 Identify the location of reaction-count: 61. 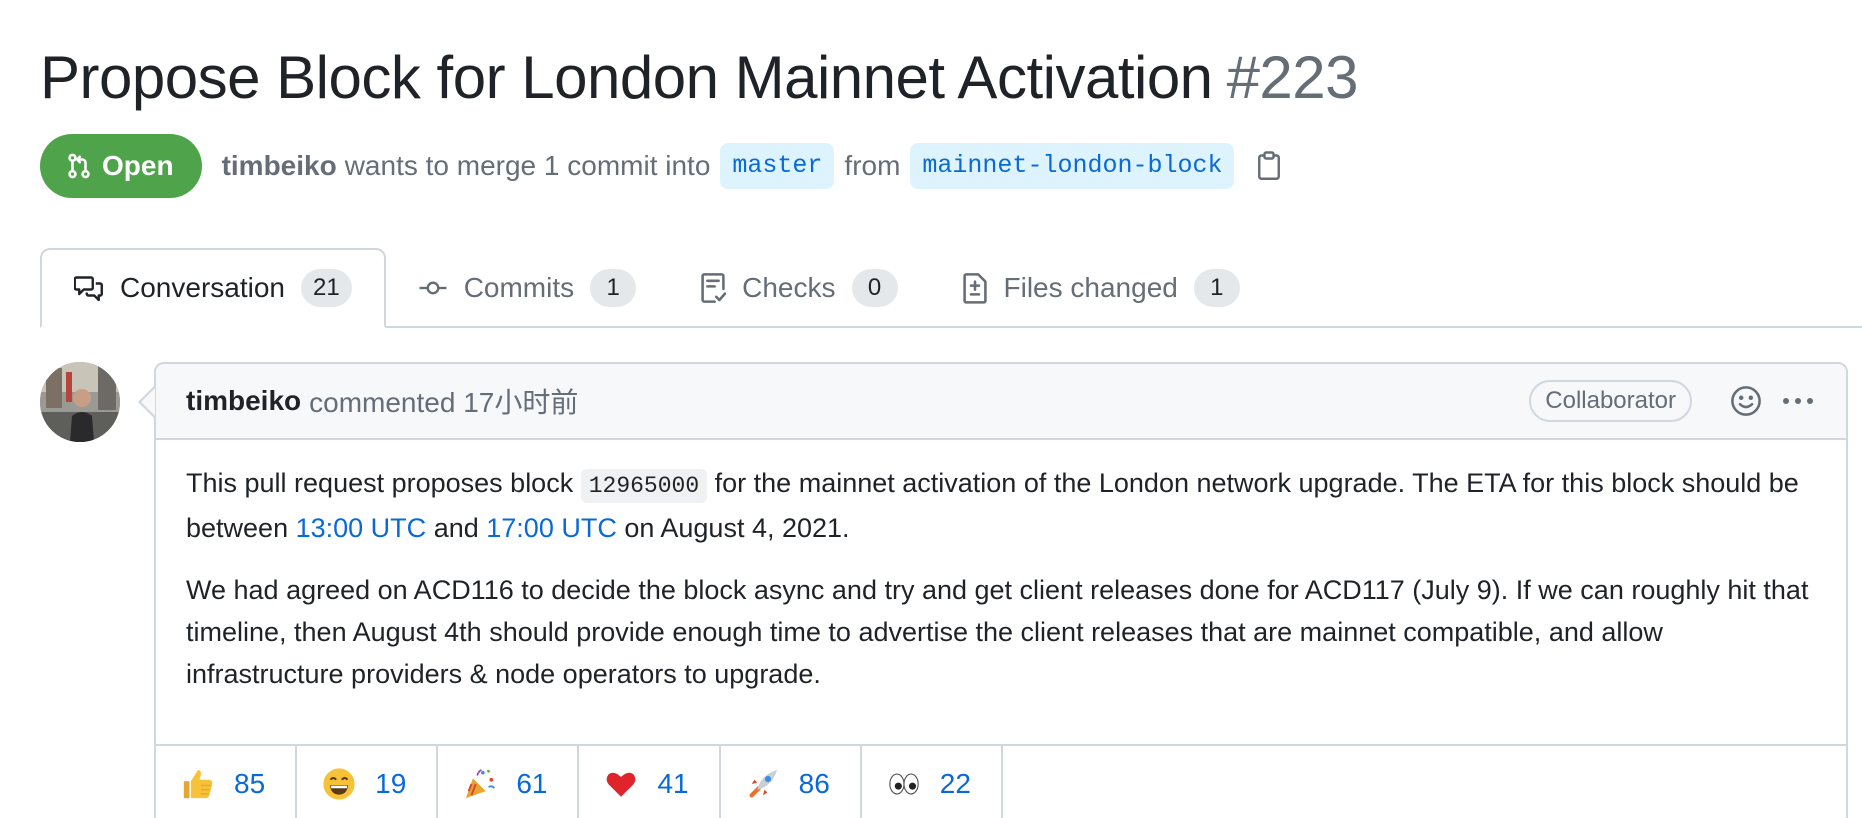
(532, 783).